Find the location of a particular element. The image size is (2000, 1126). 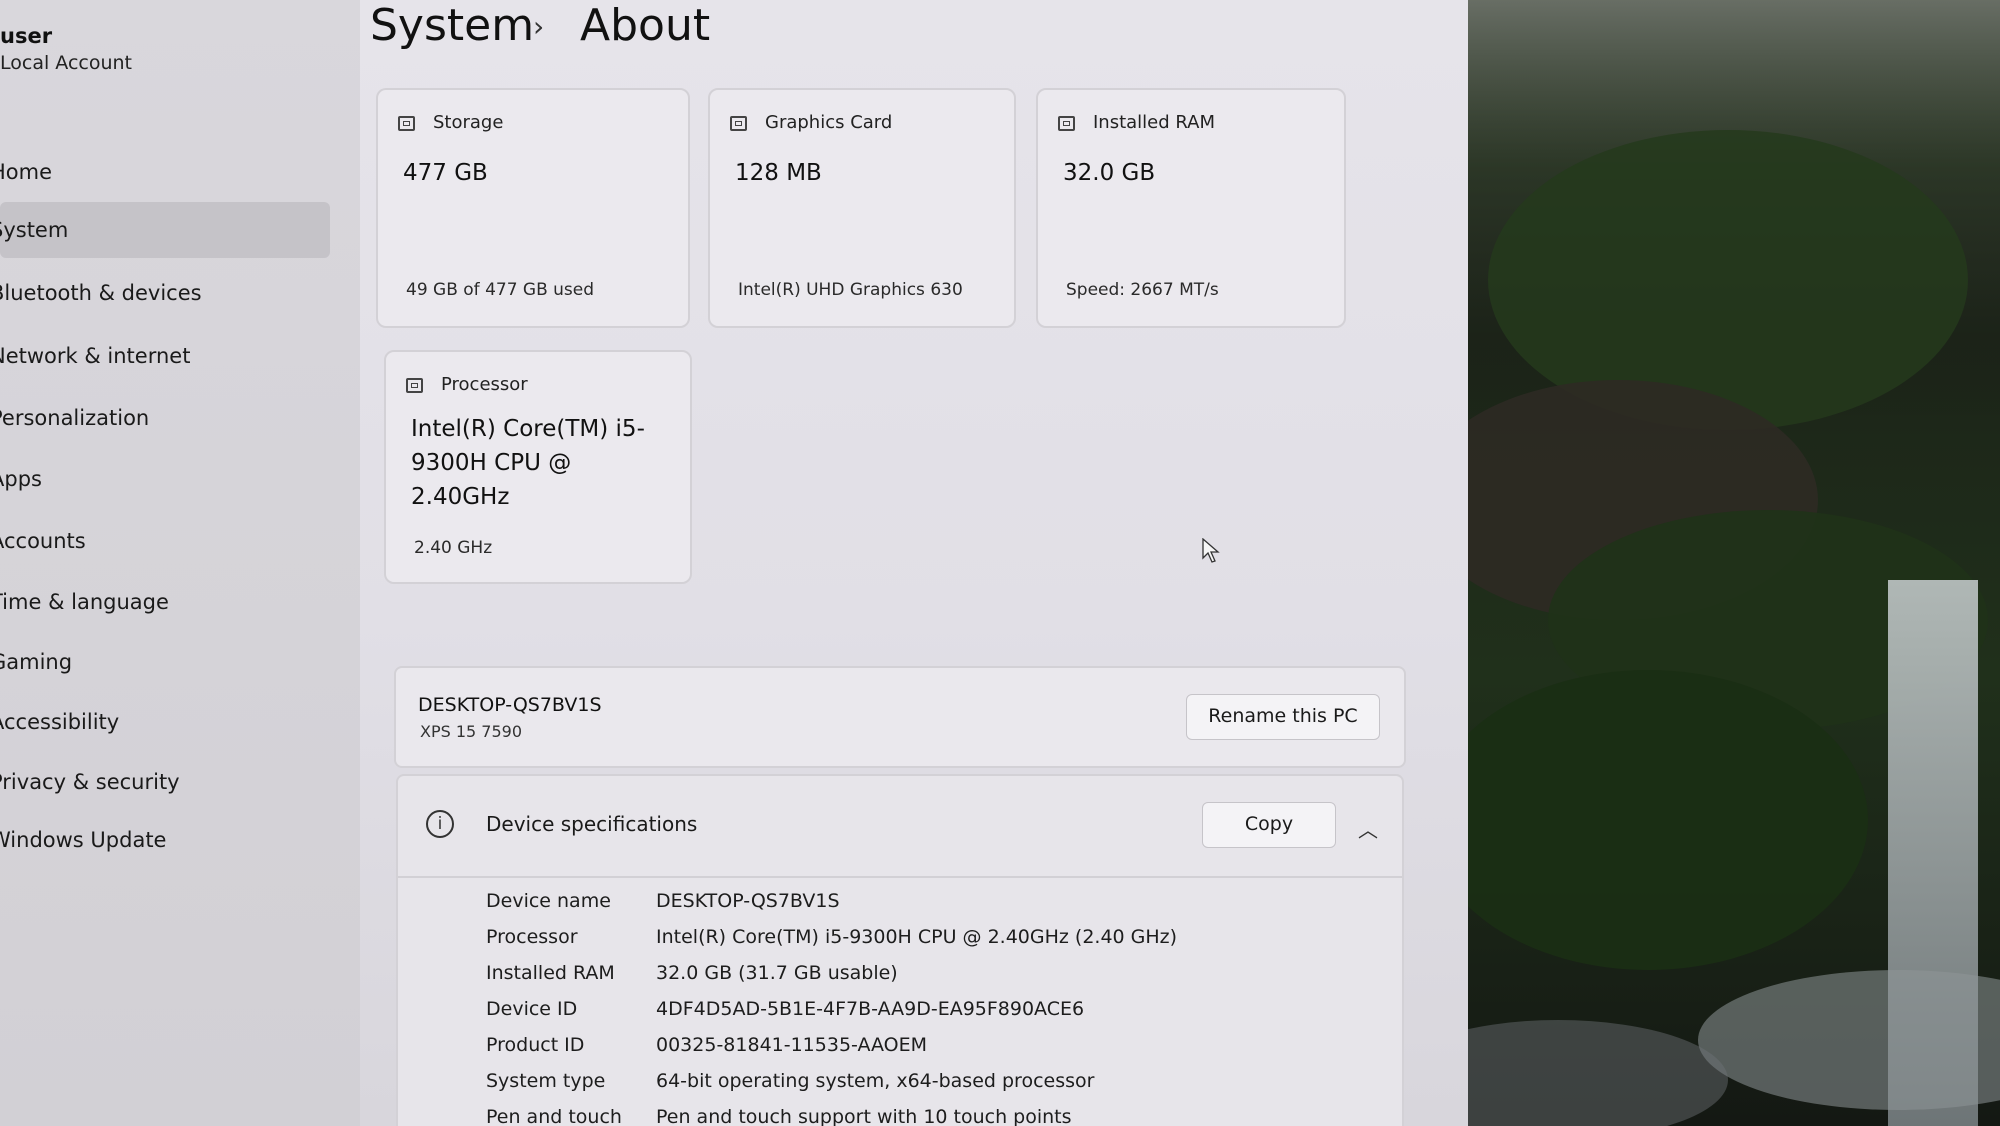

sidebar-item-label: Apps is located at coordinates (21, 479).